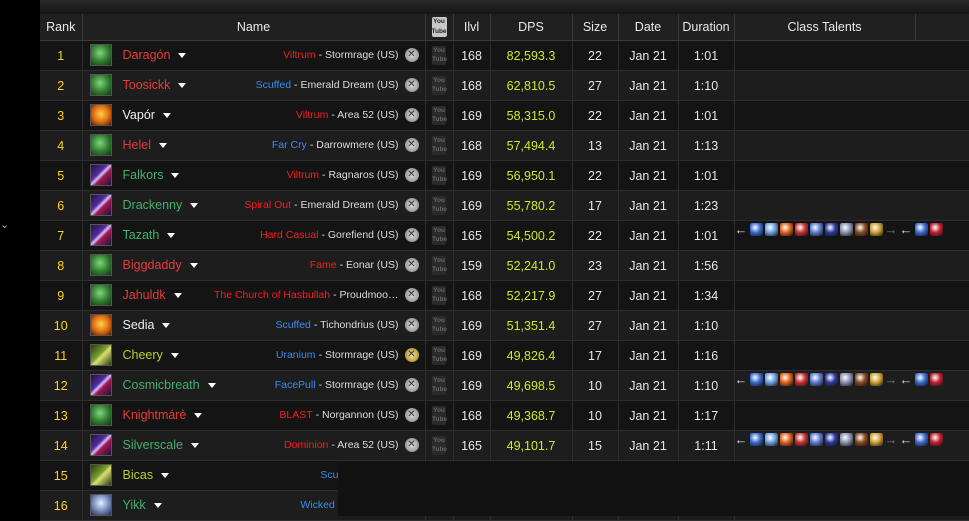 The height and width of the screenshot is (521, 969). I want to click on guild-name: Far Cry, so click(289, 145).